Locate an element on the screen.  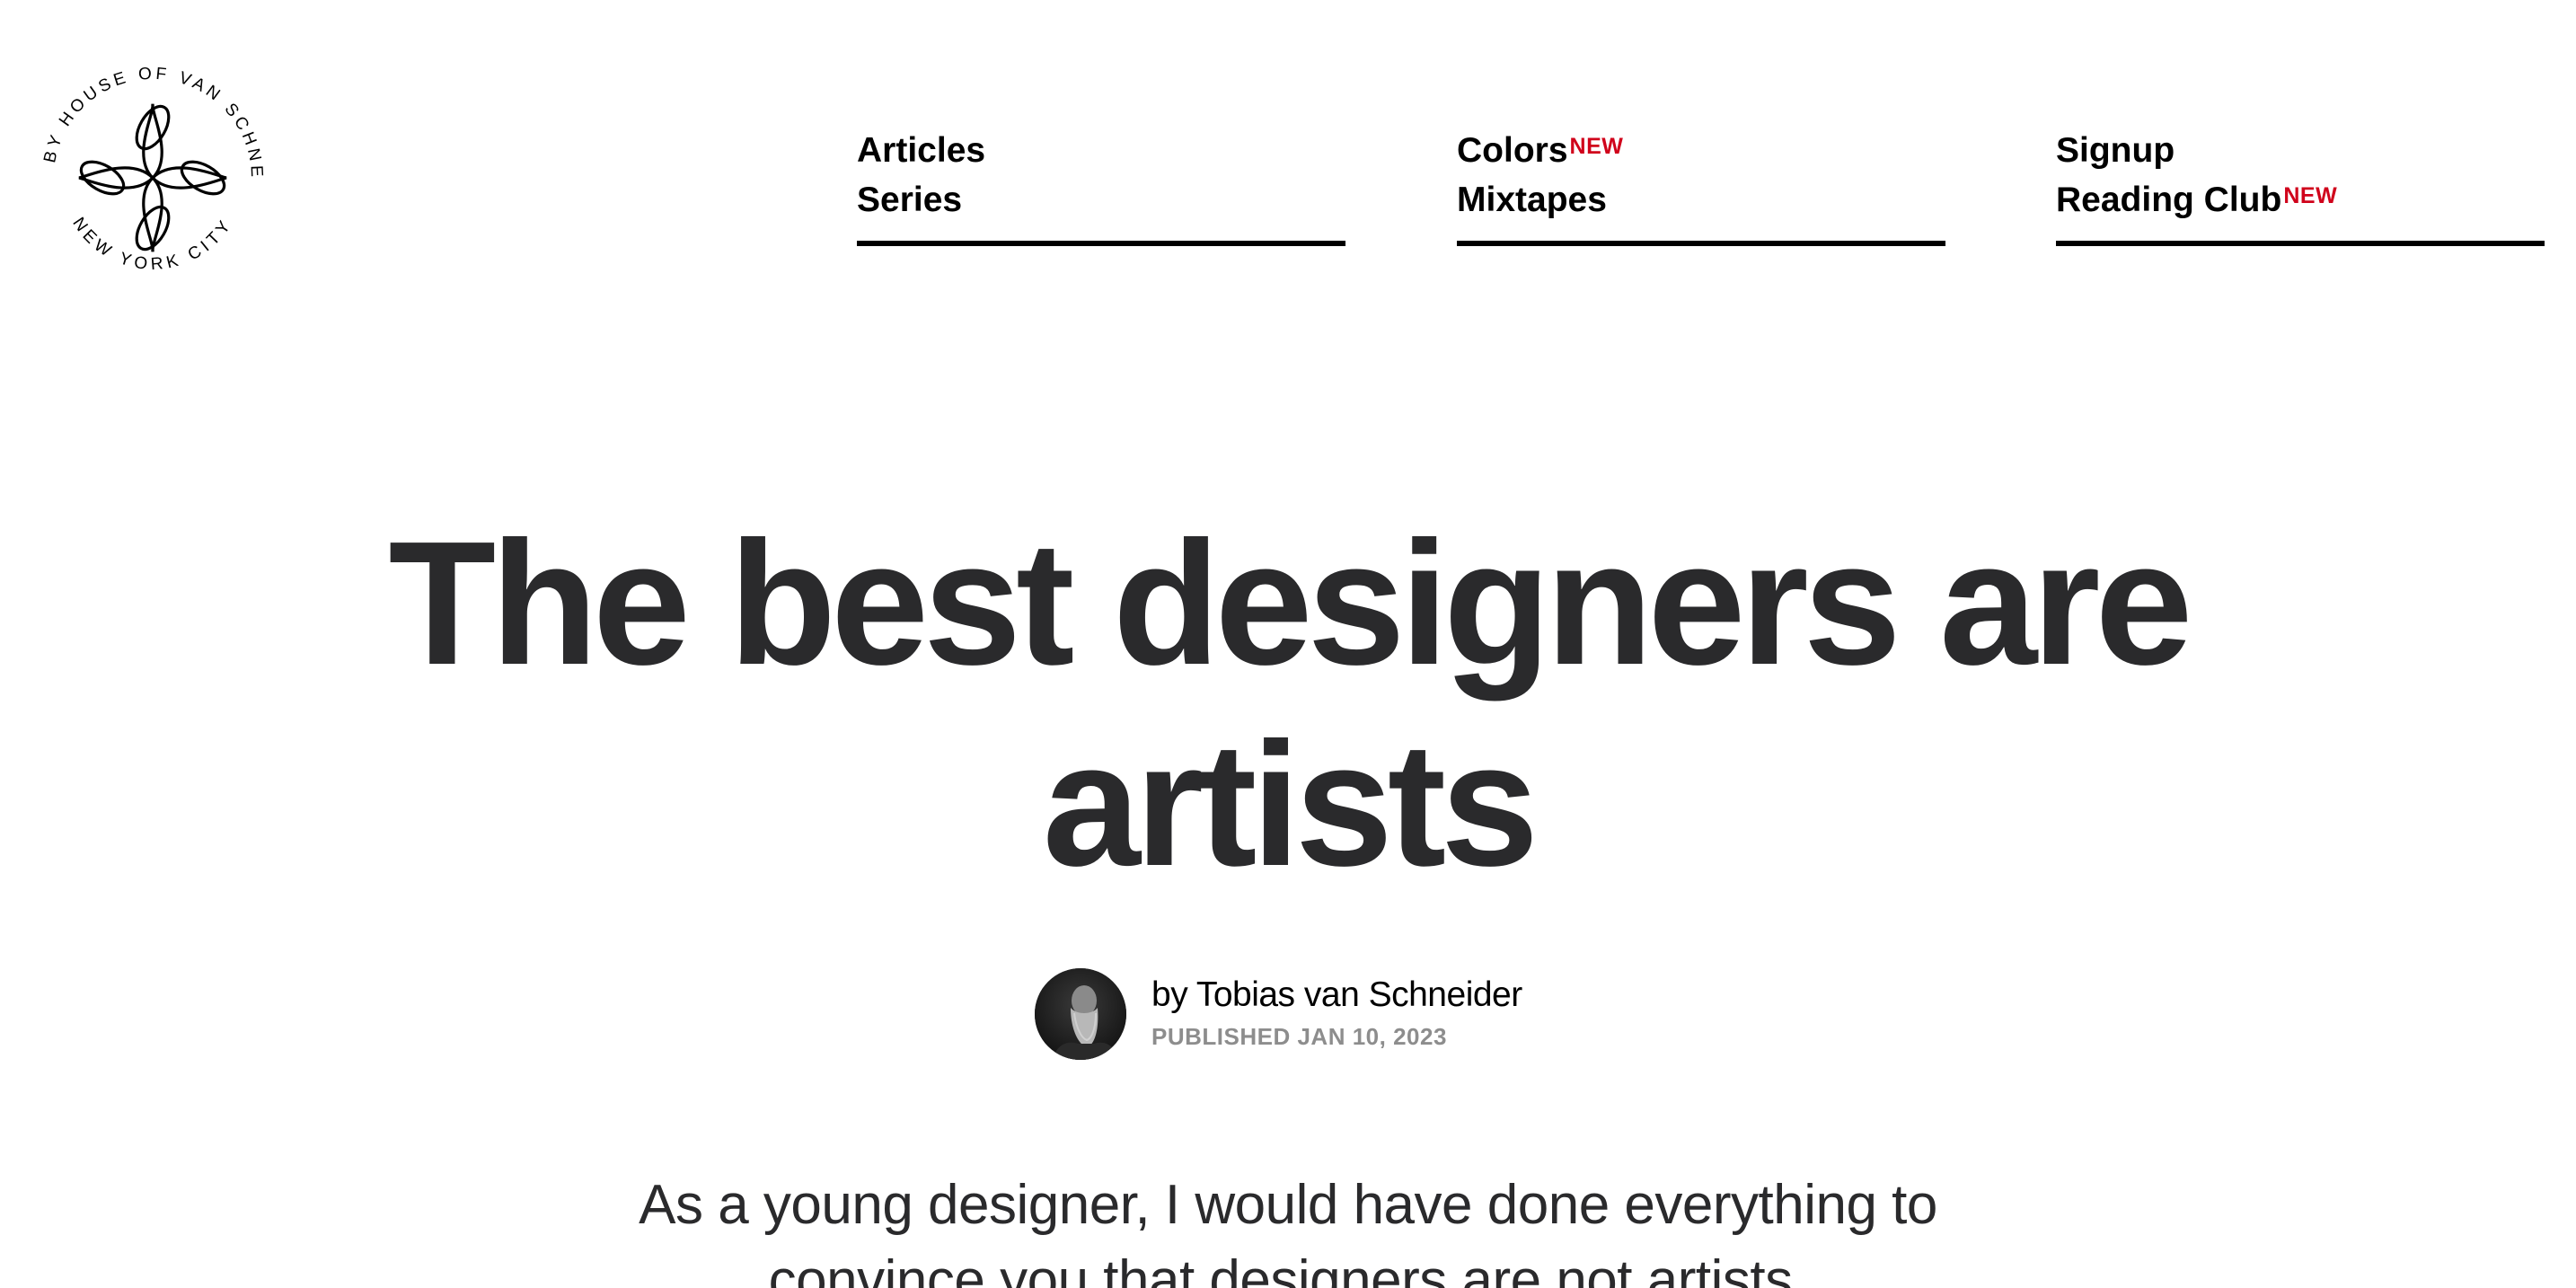
nav-column-3: Signup Reading ClubNEW is located at coordinates (2300, 186).